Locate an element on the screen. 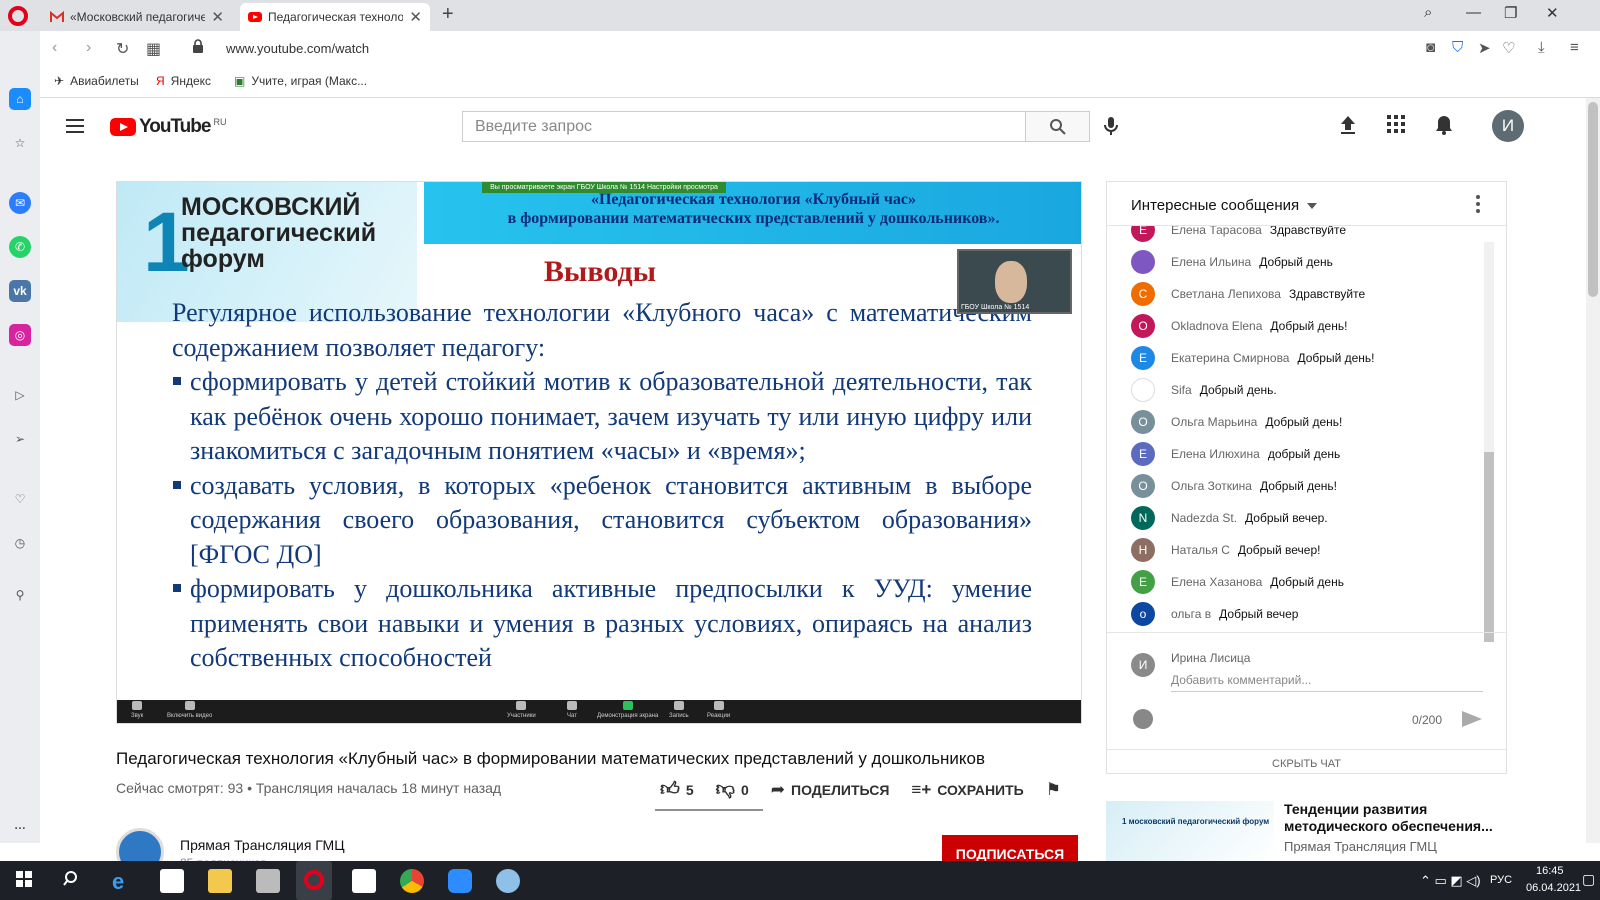  chat-author-name: Елена Хазанова is located at coordinates (1216, 582).